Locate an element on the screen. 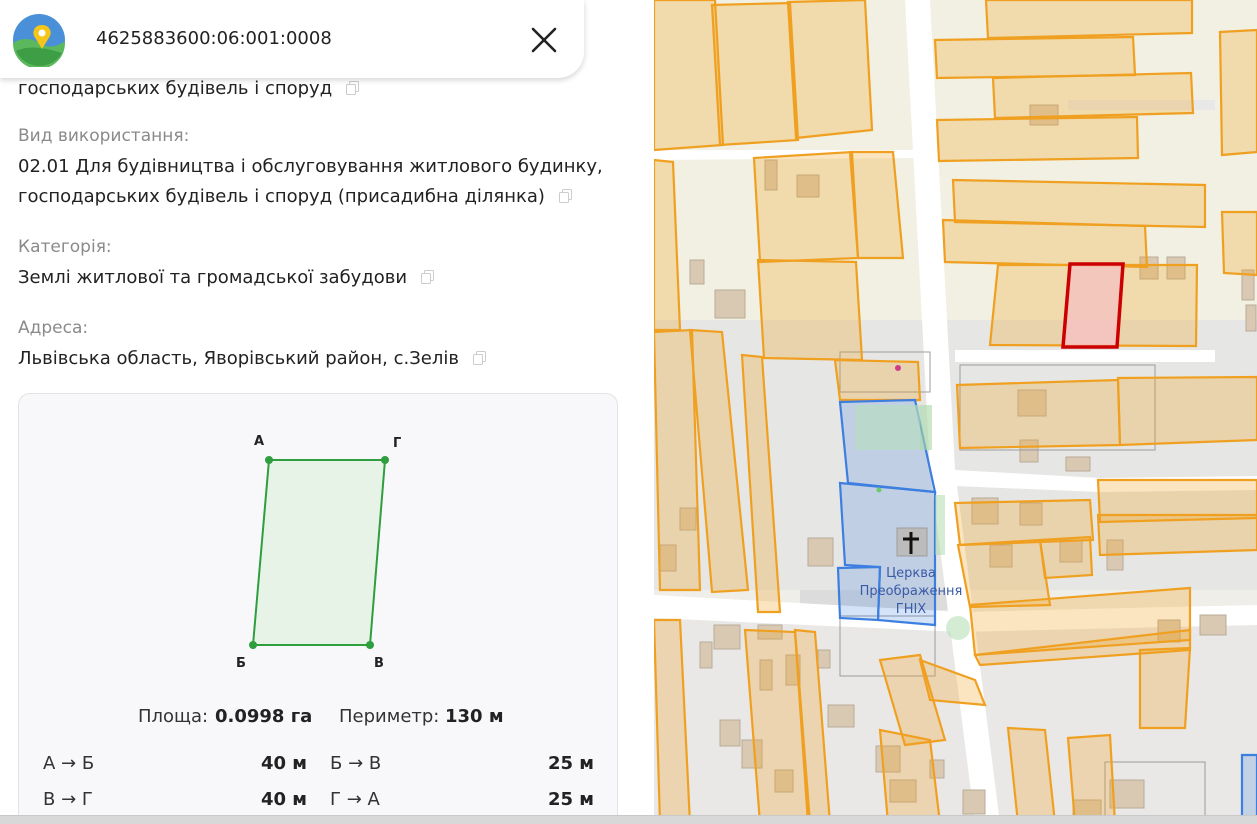  vertex-point-v is located at coordinates (370, 645).